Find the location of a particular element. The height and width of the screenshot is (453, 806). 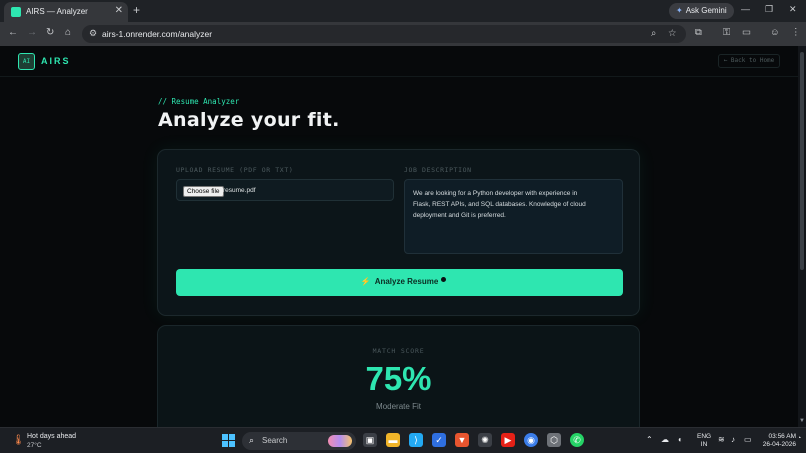

extensions-icon: ⧉ is located at coordinates (698, 32).